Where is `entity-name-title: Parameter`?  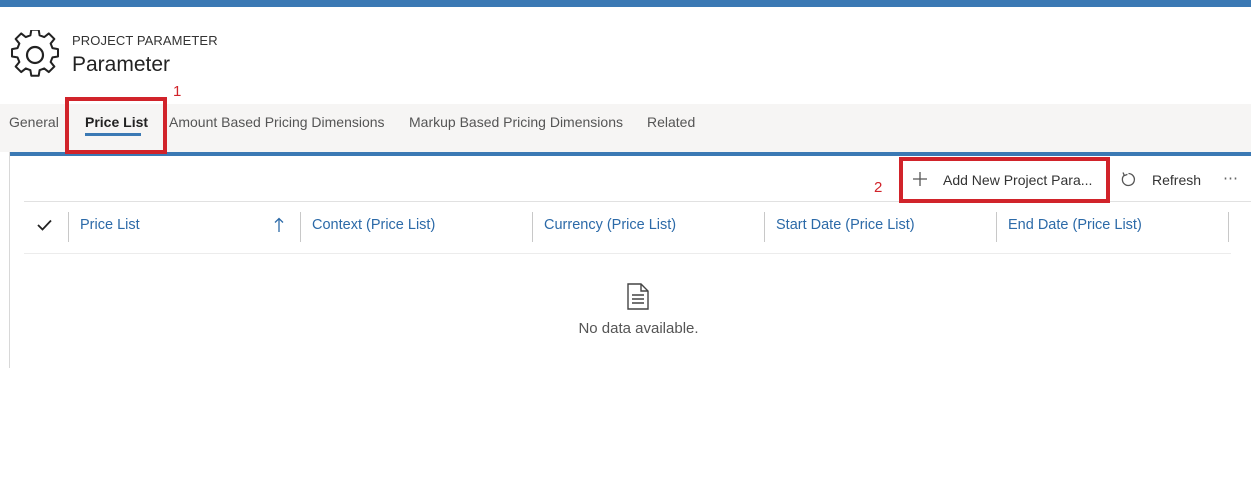
entity-name-title: Parameter is located at coordinates (121, 64).